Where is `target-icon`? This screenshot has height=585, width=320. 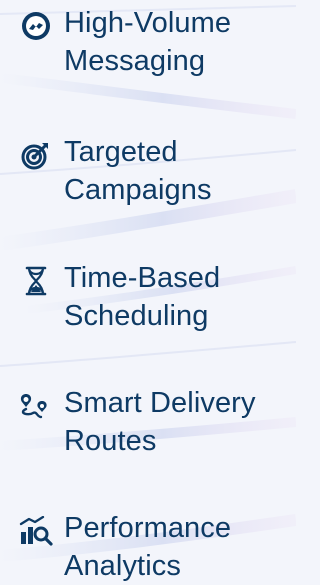 target-icon is located at coordinates (36, 155).